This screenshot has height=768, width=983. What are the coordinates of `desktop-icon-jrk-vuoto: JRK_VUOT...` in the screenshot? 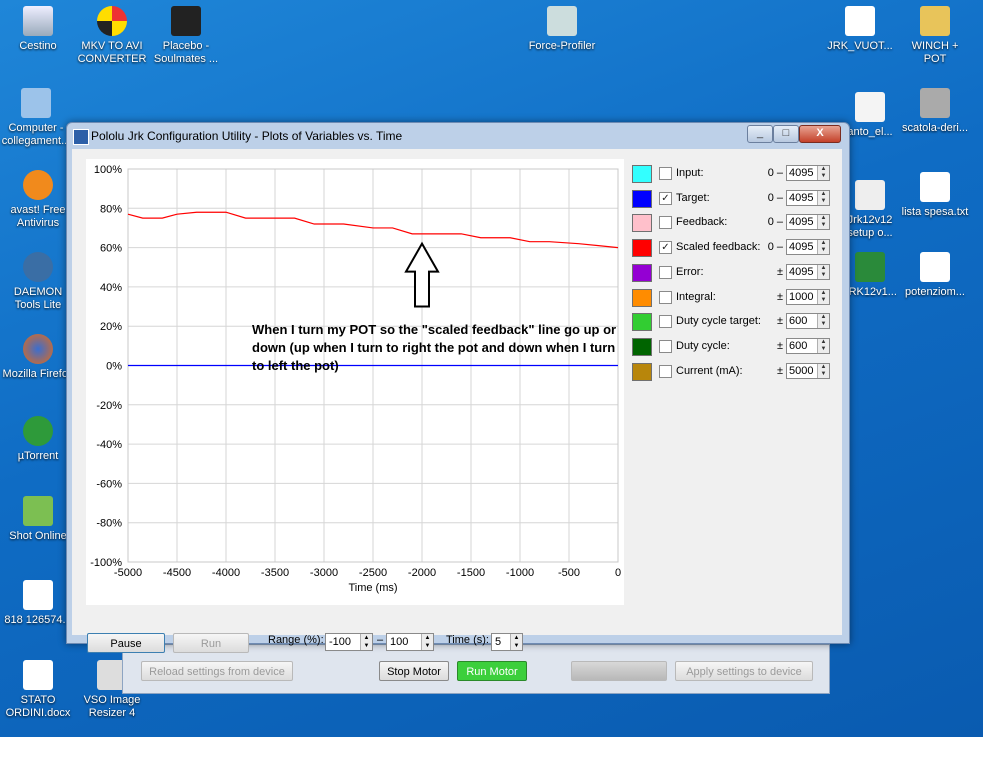 It's located at (860, 29).